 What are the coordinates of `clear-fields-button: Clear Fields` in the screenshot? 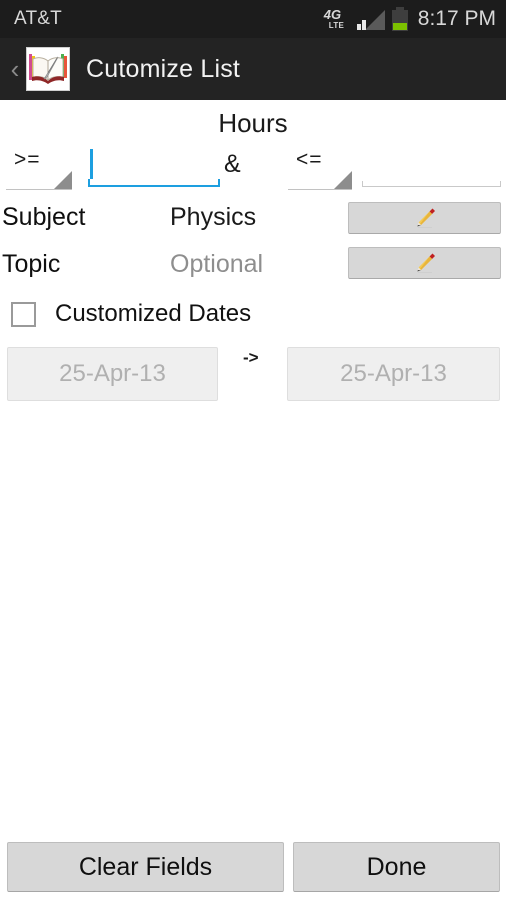 It's located at (145, 867).